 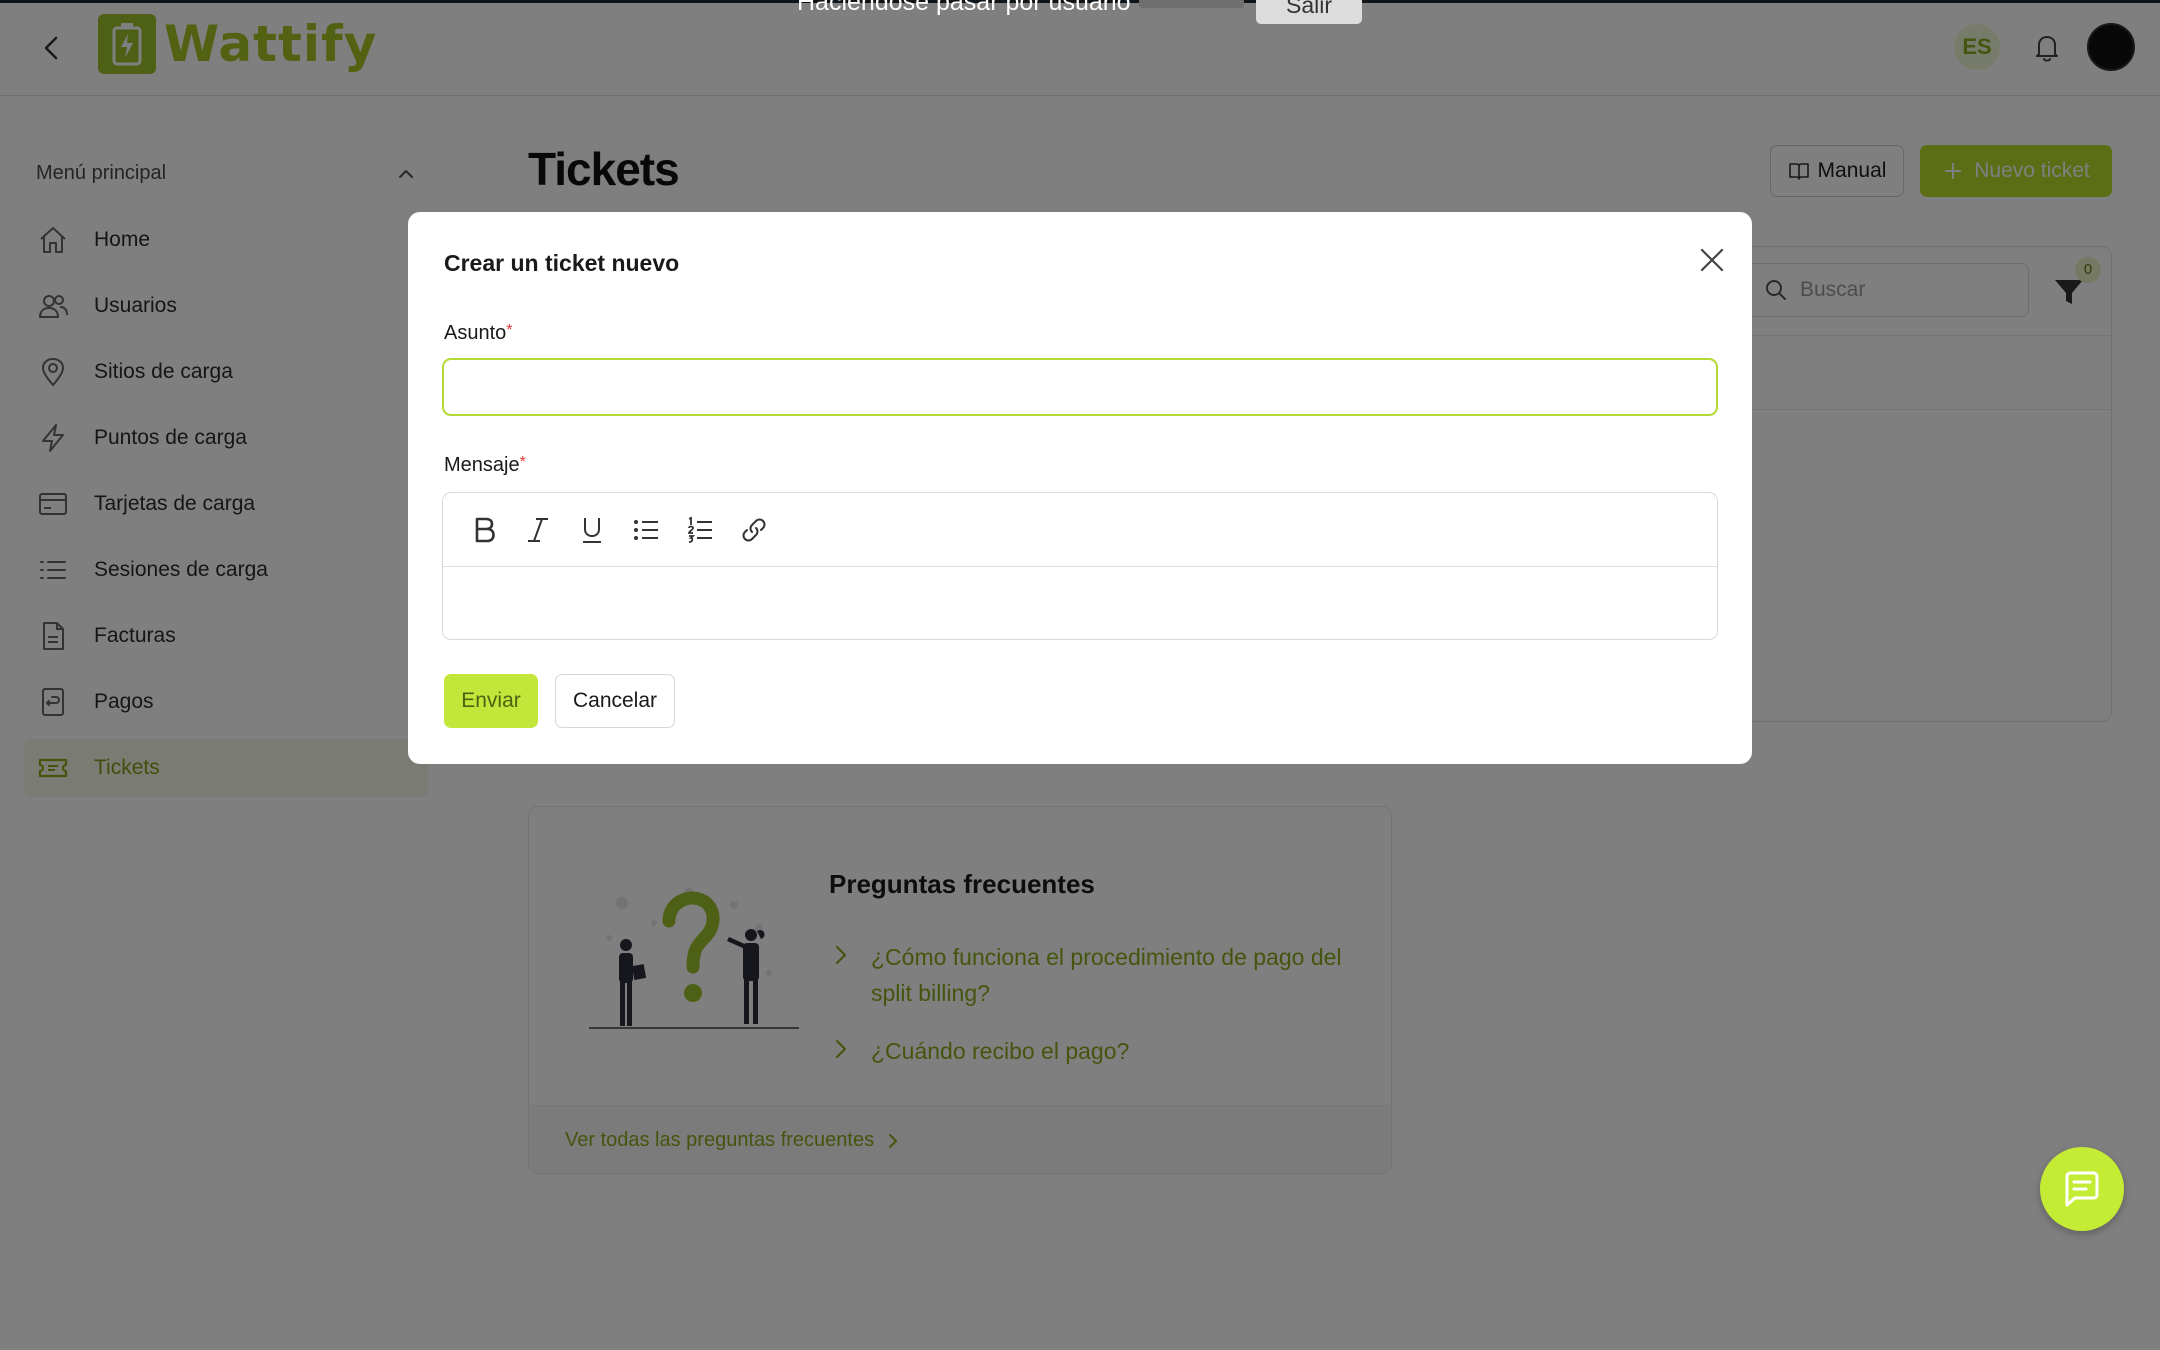 I want to click on send-button: Enviar, so click(x=491, y=701).